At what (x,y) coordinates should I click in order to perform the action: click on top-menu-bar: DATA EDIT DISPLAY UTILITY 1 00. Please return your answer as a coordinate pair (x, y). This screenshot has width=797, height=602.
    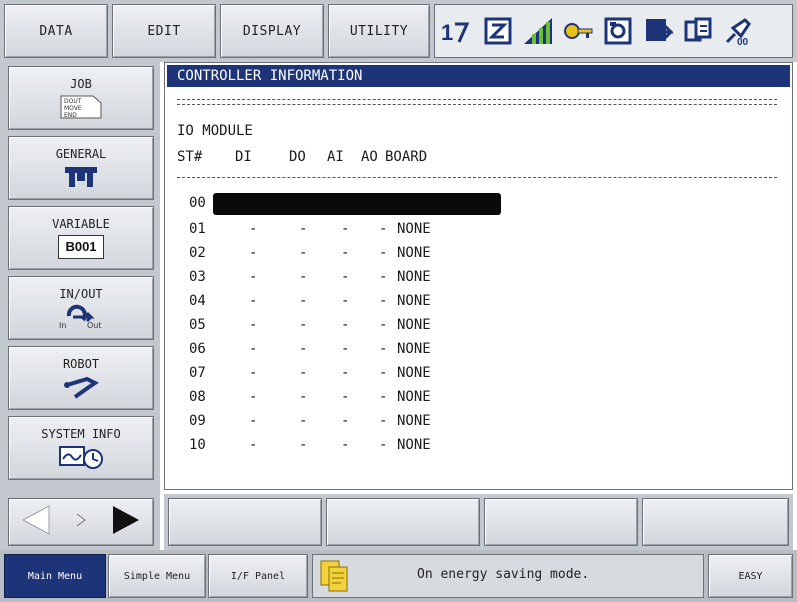
    Looking at the image, I should click on (398, 31).